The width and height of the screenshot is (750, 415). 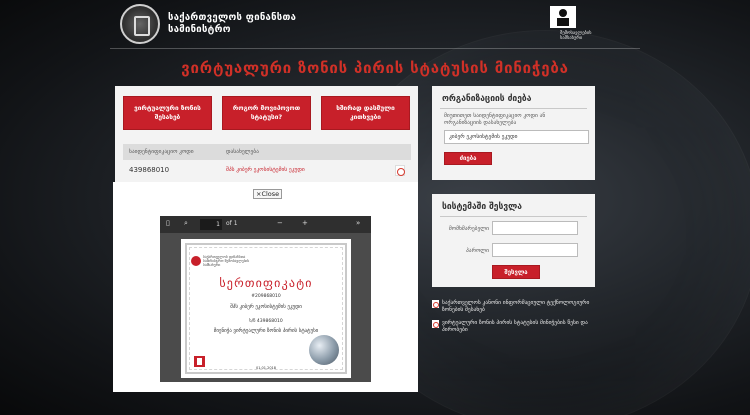 What do you see at coordinates (186, 223) in the screenshot?
I see `search-icon: ⌕` at bounding box center [186, 223].